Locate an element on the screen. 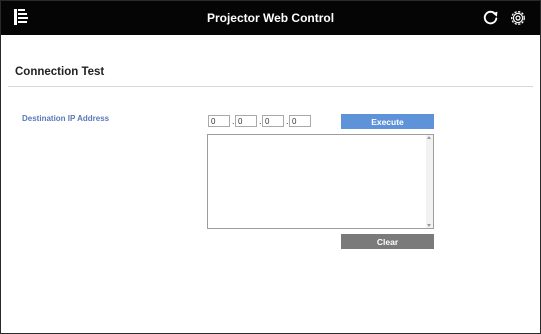 This screenshot has width=541, height=334. ip-octet-2-input is located at coordinates (246, 121).